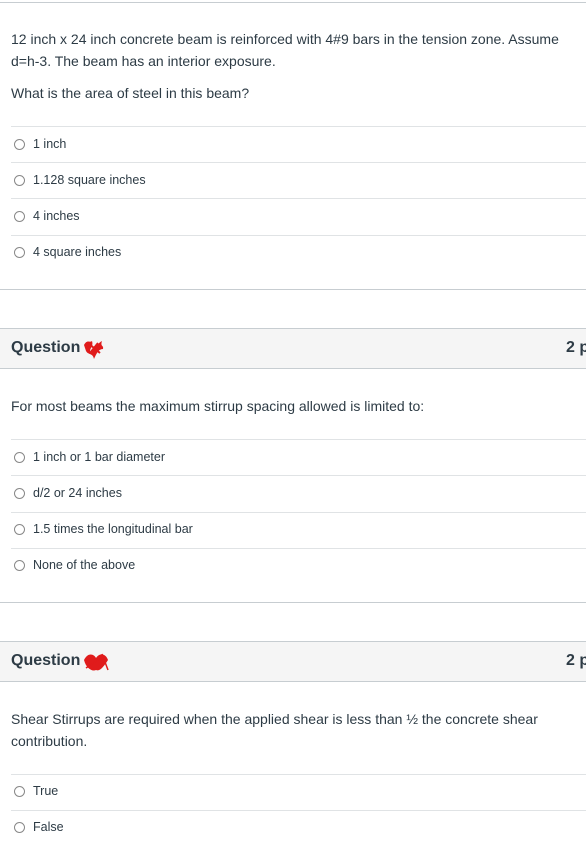 This screenshot has width=586, height=863. I want to click on question-1-bottom-border, so click(293, 289).